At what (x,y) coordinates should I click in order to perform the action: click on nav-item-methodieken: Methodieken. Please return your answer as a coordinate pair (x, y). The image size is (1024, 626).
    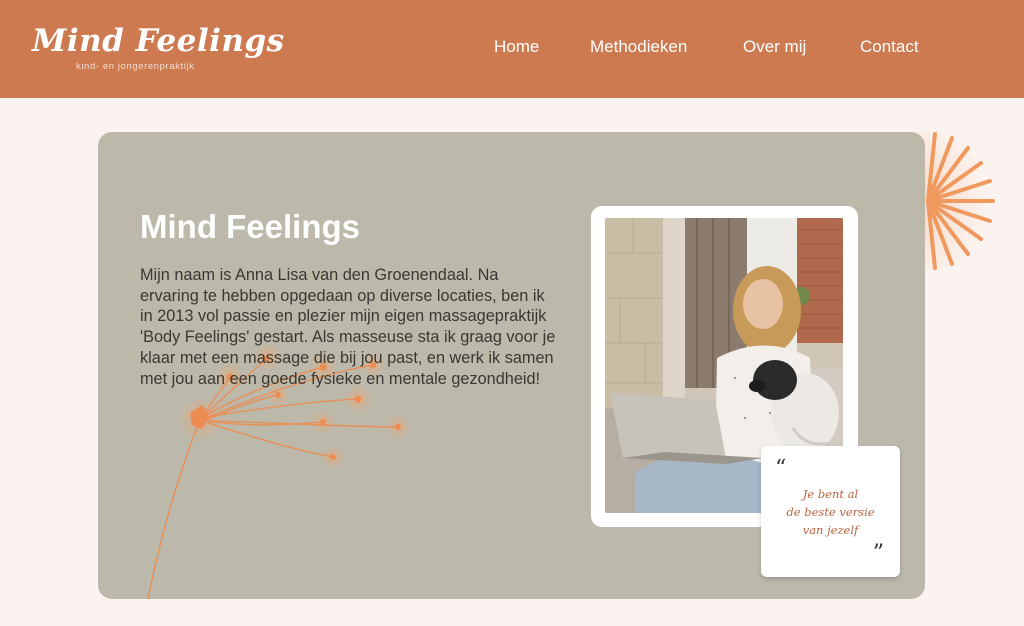
    Looking at the image, I should click on (638, 47).